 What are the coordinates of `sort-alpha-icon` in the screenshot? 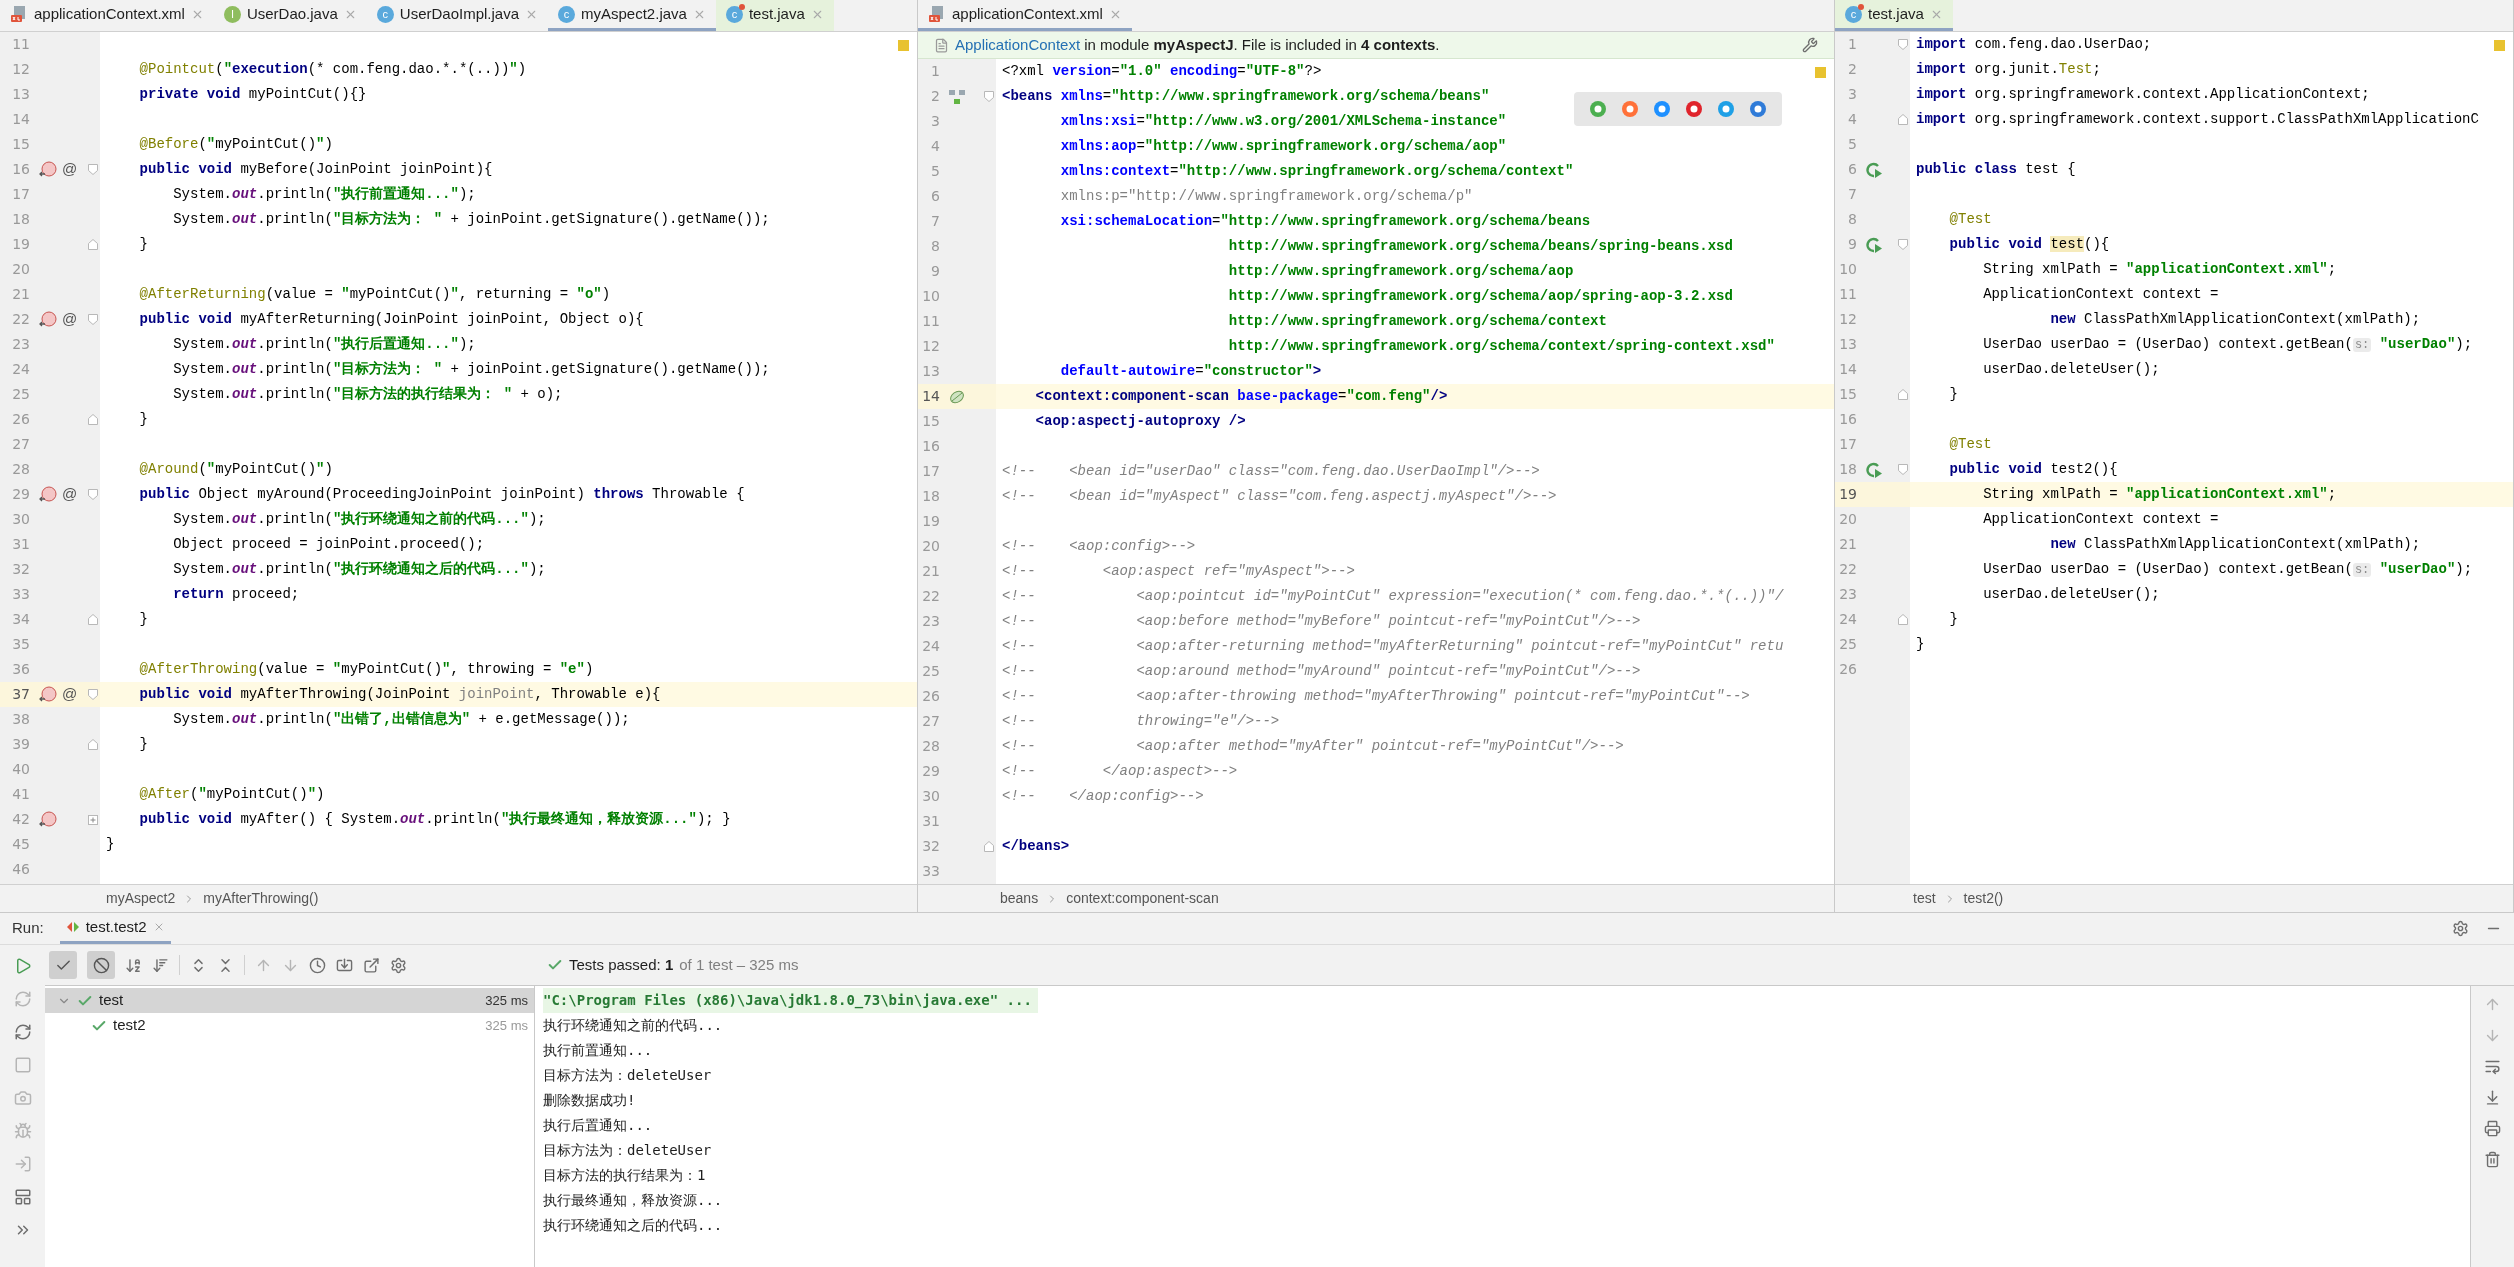 It's located at (133, 965).